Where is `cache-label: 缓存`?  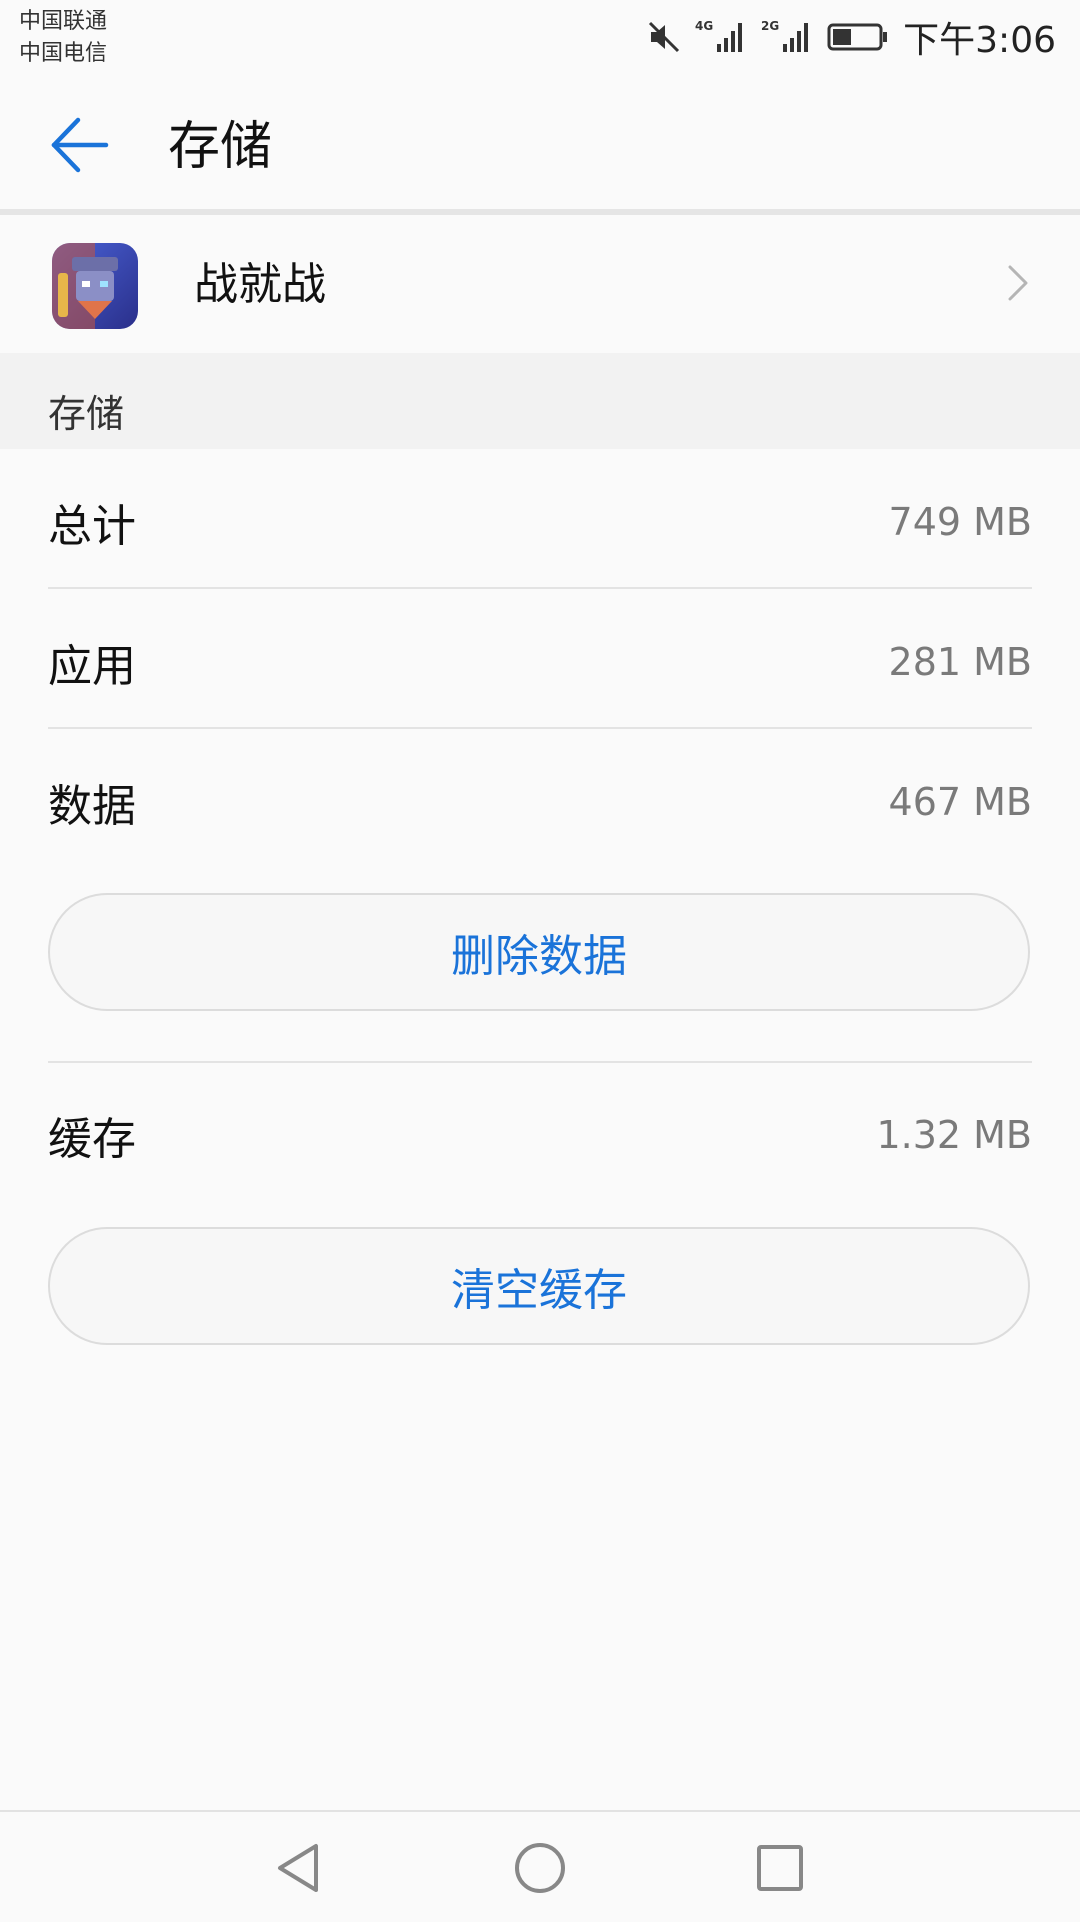
cache-label: 缓存 is located at coordinates (92, 1139).